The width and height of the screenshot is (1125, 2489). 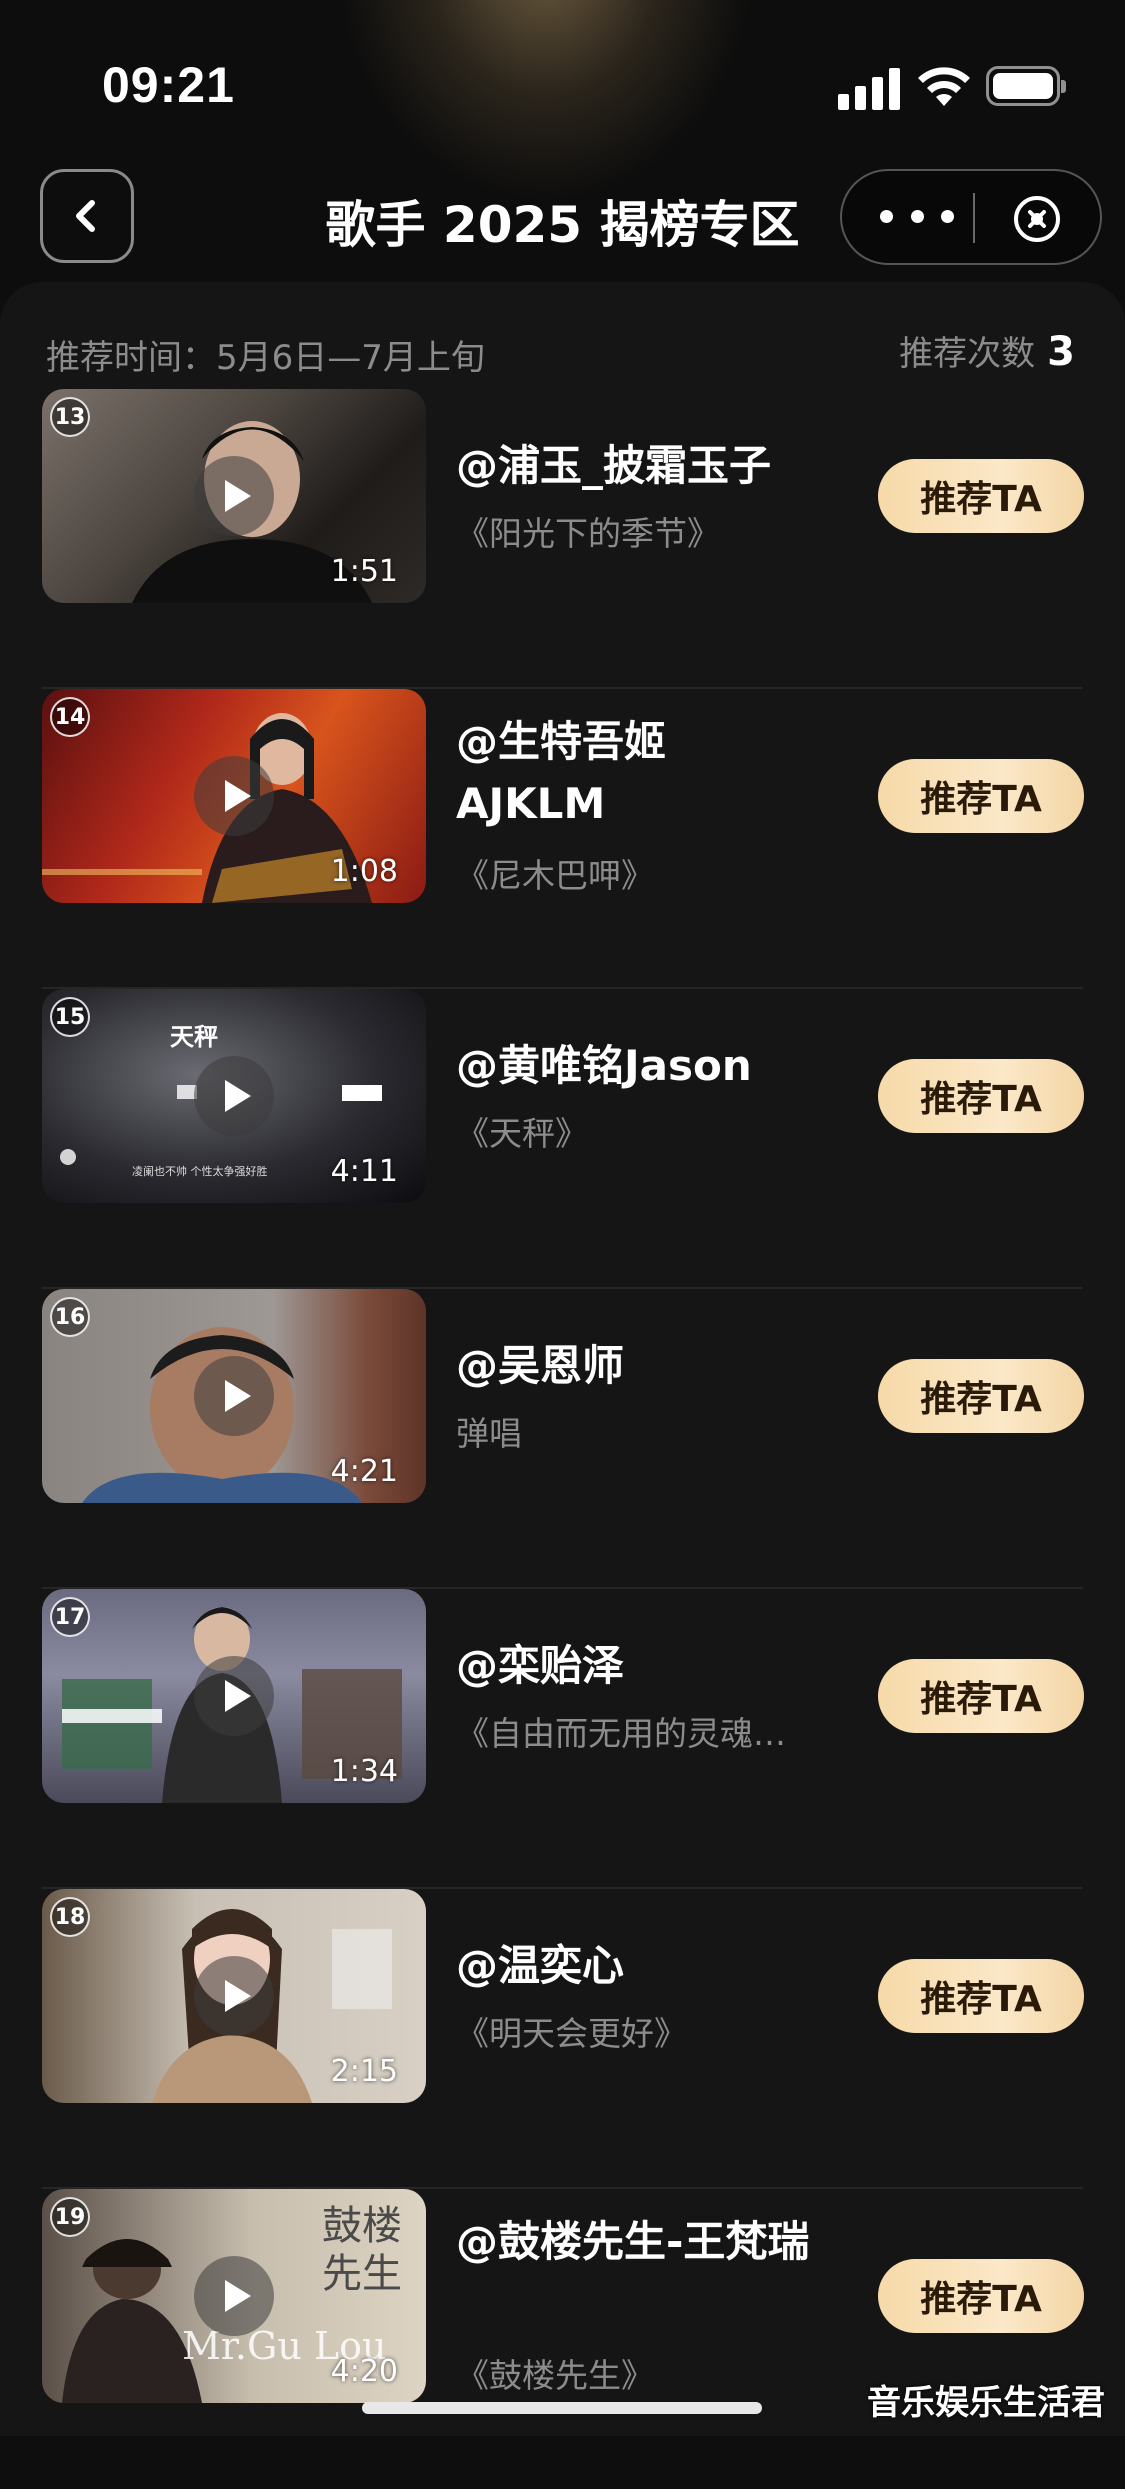 I want to click on list-item: 14 1:08 @生特吾姬AJKLM 《尼木巴呷》 推荐TA, so click(x=562, y=839).